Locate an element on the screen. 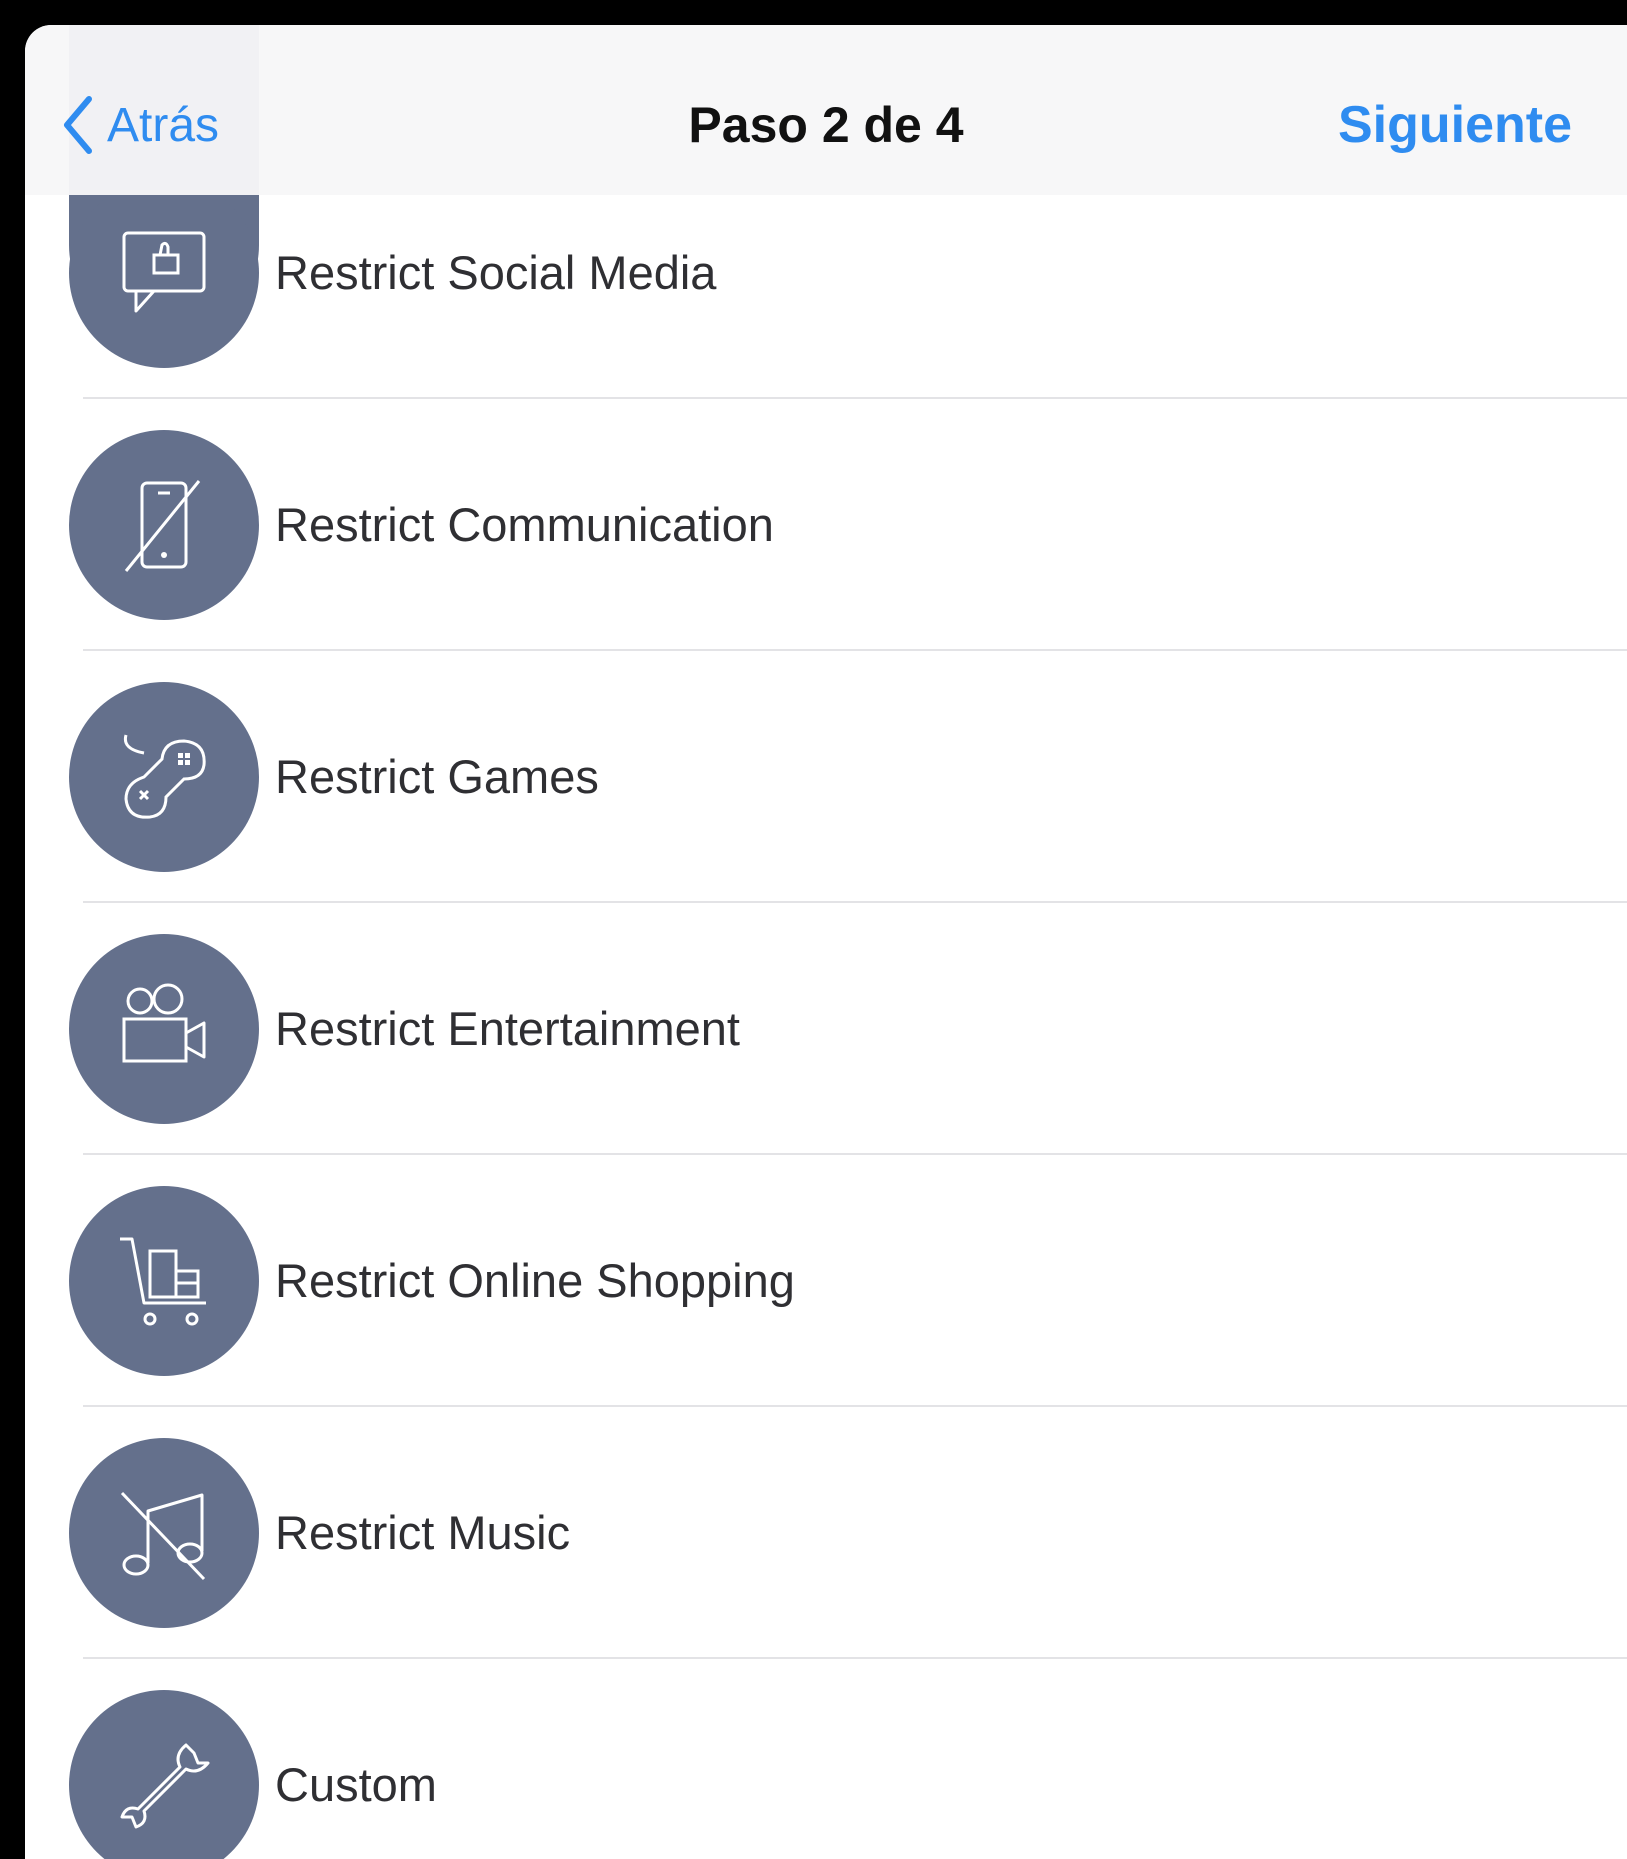  option-row-online-shopping: Restrict Online Shopping is located at coordinates (826, 1281).